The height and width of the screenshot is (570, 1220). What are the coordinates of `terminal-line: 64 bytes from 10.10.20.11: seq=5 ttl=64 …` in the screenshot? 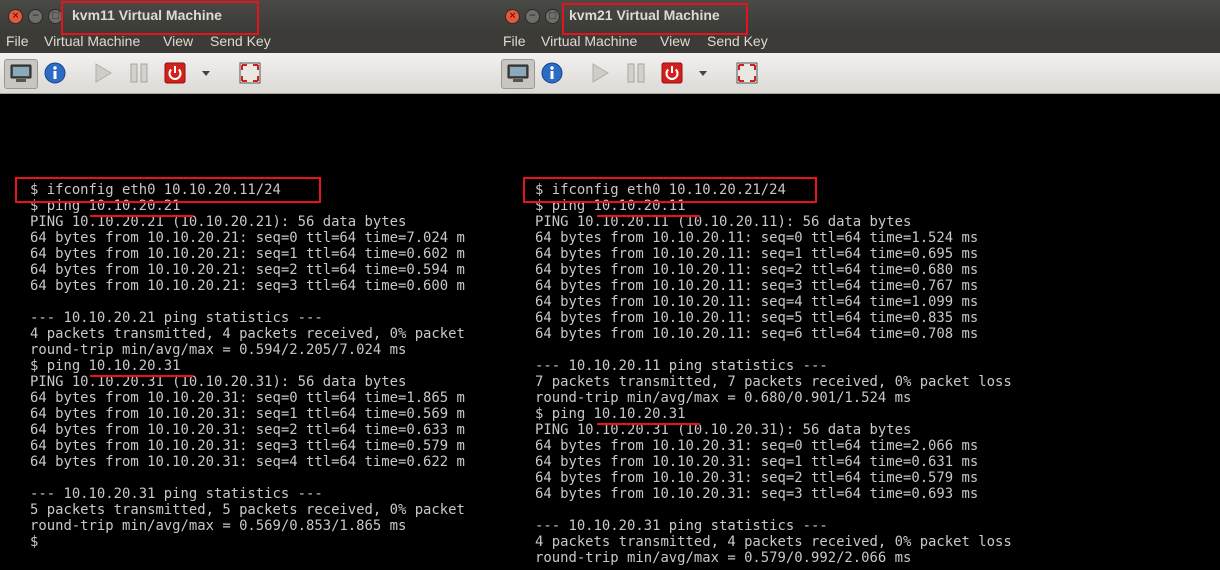 It's located at (757, 318).